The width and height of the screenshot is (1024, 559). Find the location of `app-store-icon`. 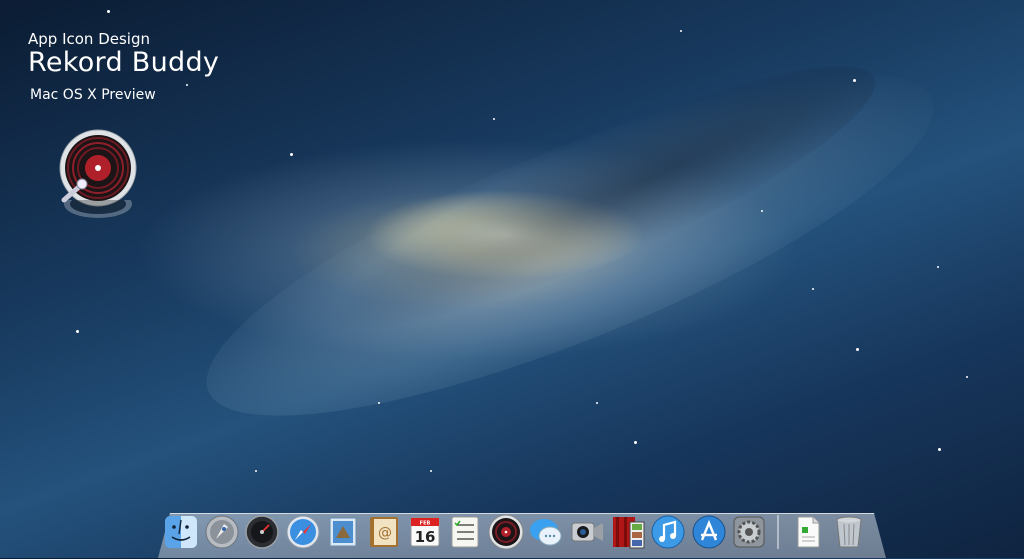

app-store-icon is located at coordinates (709, 532).